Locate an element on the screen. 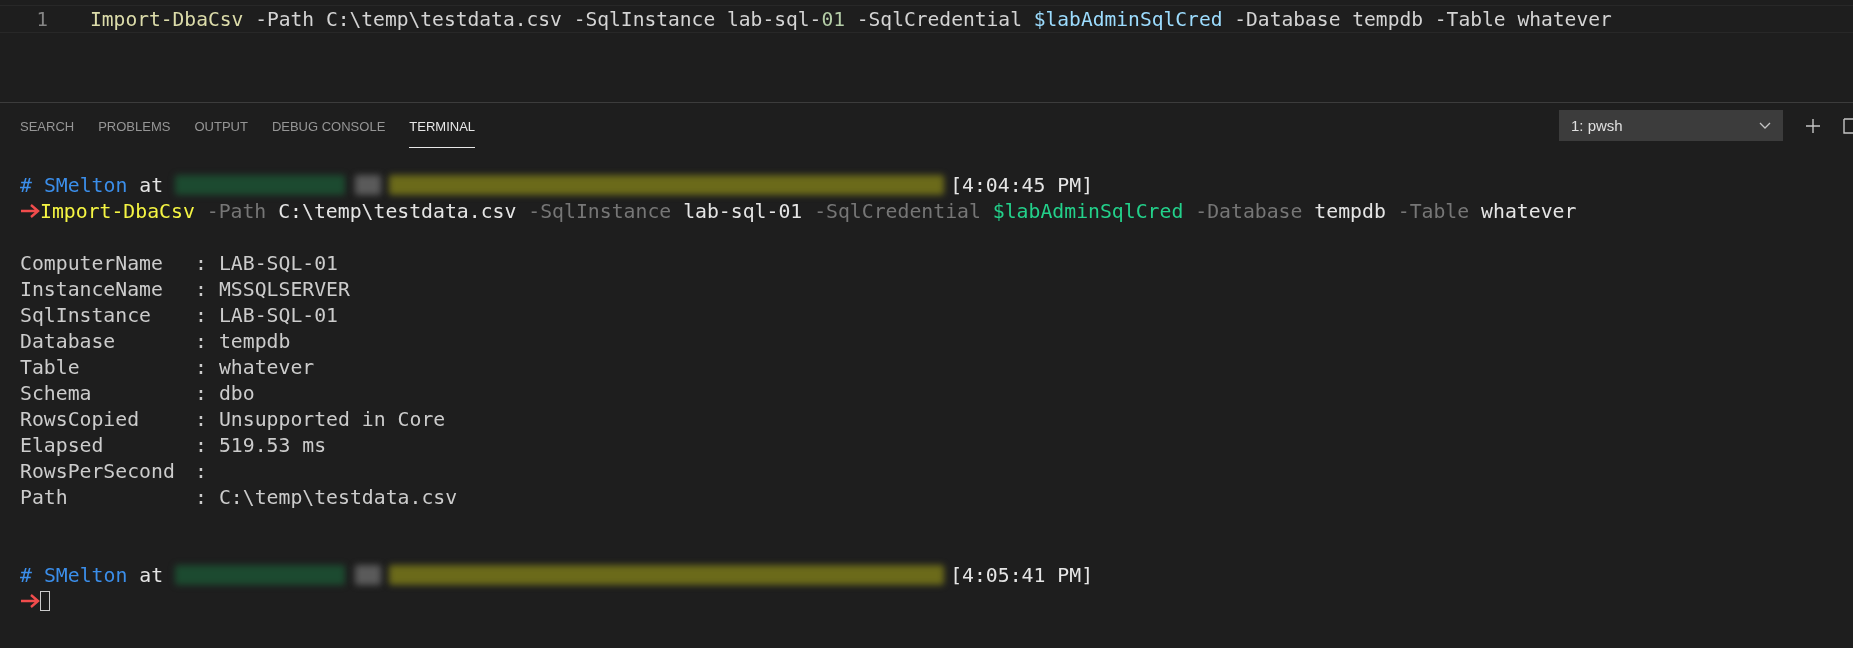  property-name: RowsCopied is located at coordinates (80, 419).